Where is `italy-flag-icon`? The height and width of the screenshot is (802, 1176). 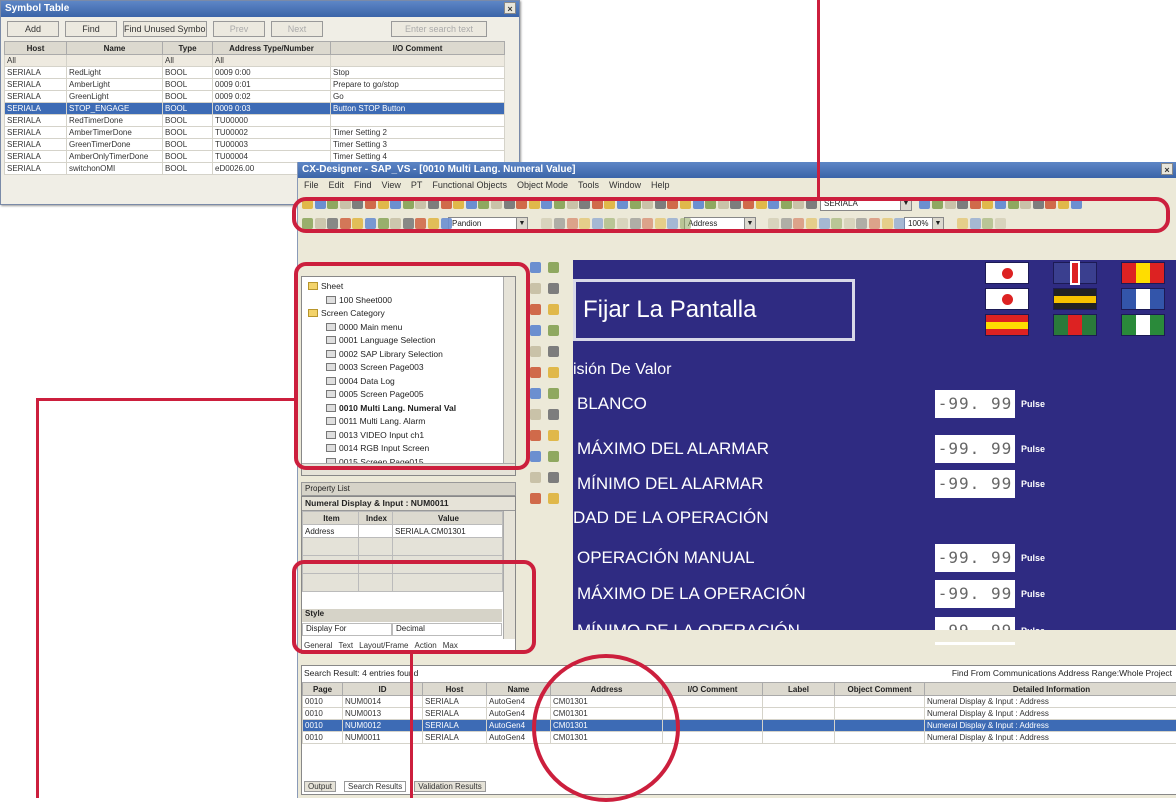
italy-flag-icon is located at coordinates (1143, 325).